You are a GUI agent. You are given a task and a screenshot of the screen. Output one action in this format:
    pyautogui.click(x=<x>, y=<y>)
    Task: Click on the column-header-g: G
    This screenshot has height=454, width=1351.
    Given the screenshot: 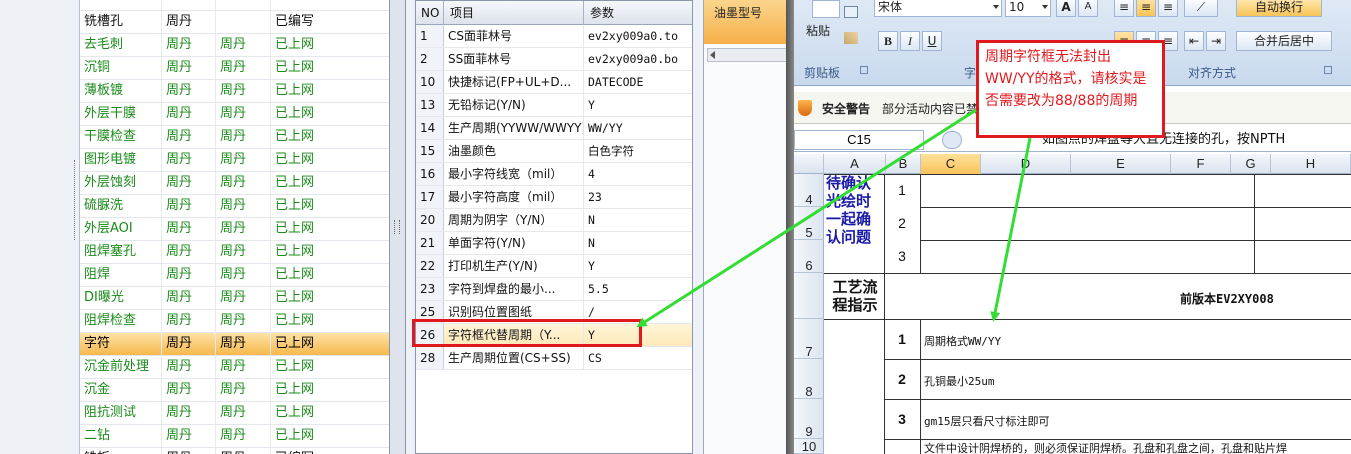 What is the action you would take?
    pyautogui.click(x=1251, y=164)
    